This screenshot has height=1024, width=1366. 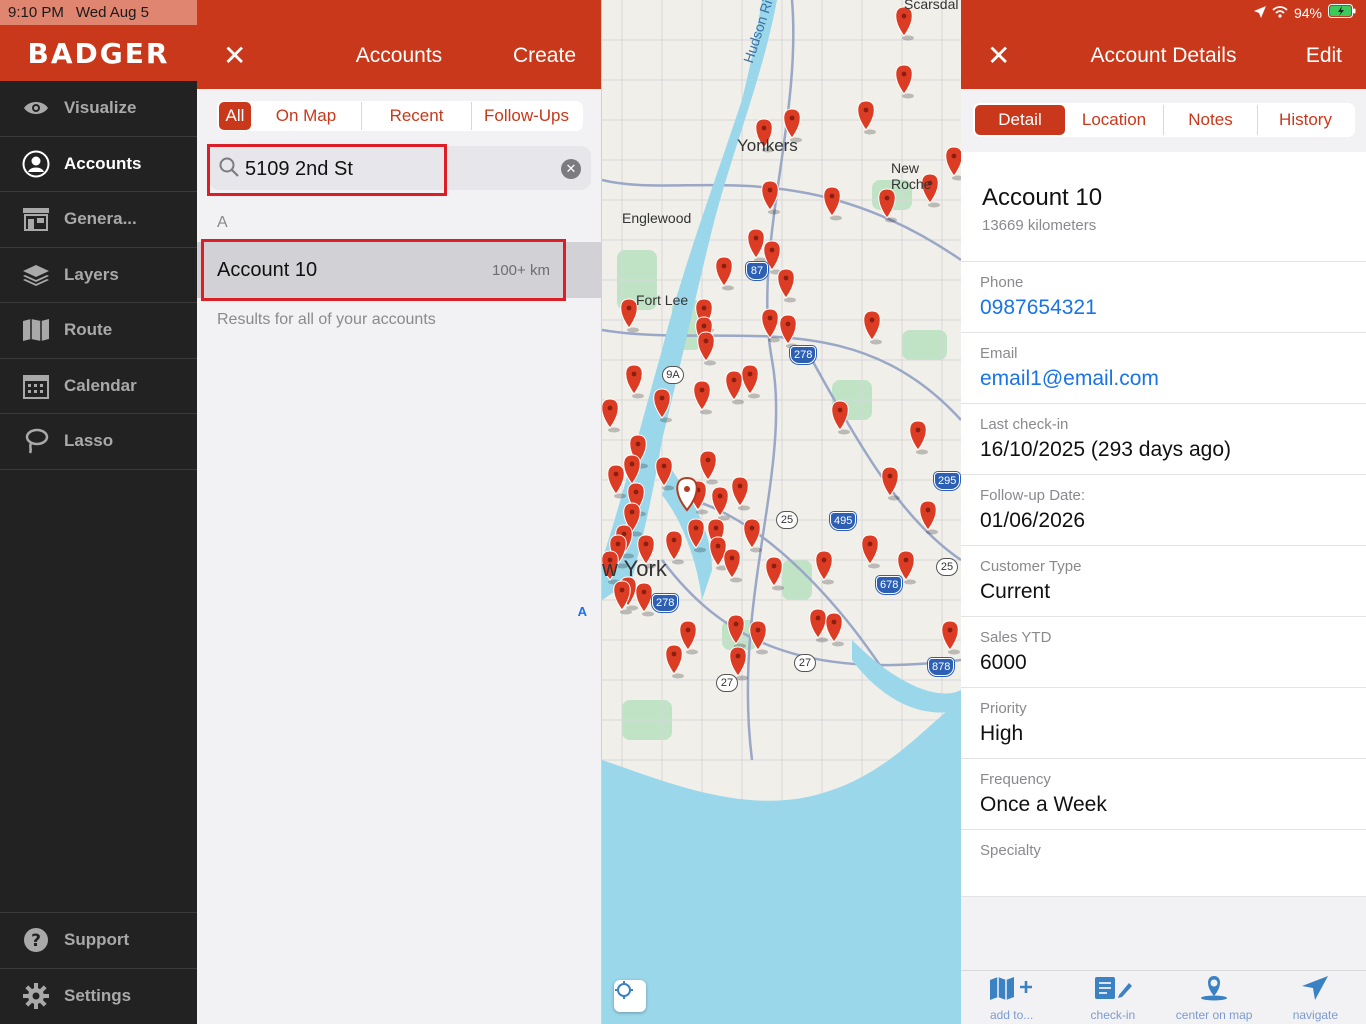 I want to click on sidebar-item-layers: Layers, so click(x=98, y=275).